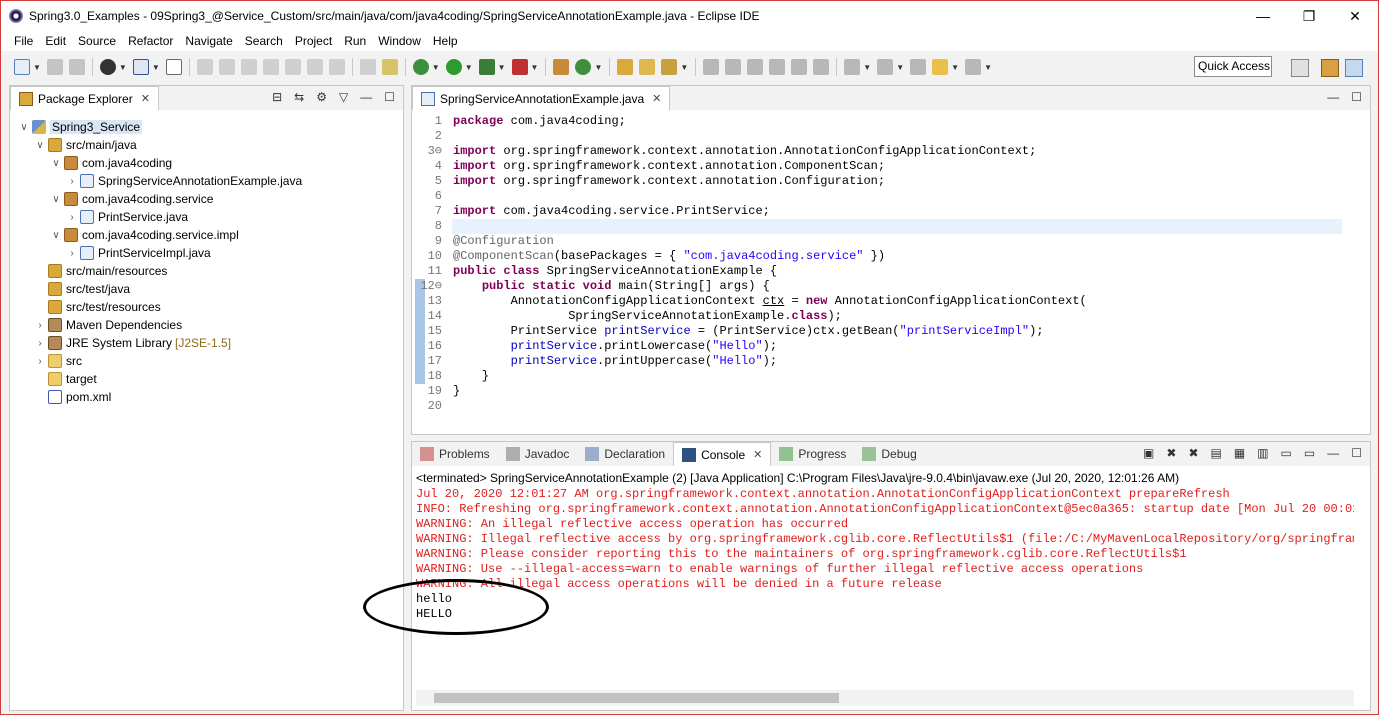 Image resolution: width=1379 pixels, height=715 pixels. What do you see at coordinates (583, 67) in the screenshot?
I see `new-class-icon` at bounding box center [583, 67].